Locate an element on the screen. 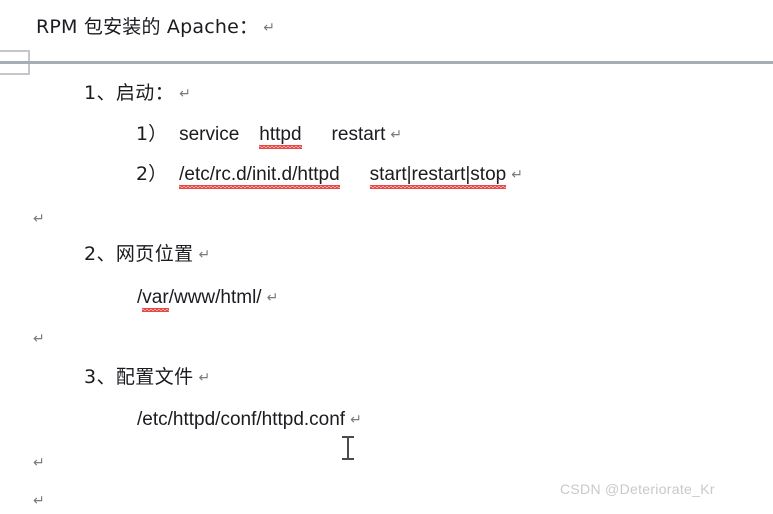 The image size is (773, 514). section-heading-3: 3、配置文件 ↵ is located at coordinates (147, 377).